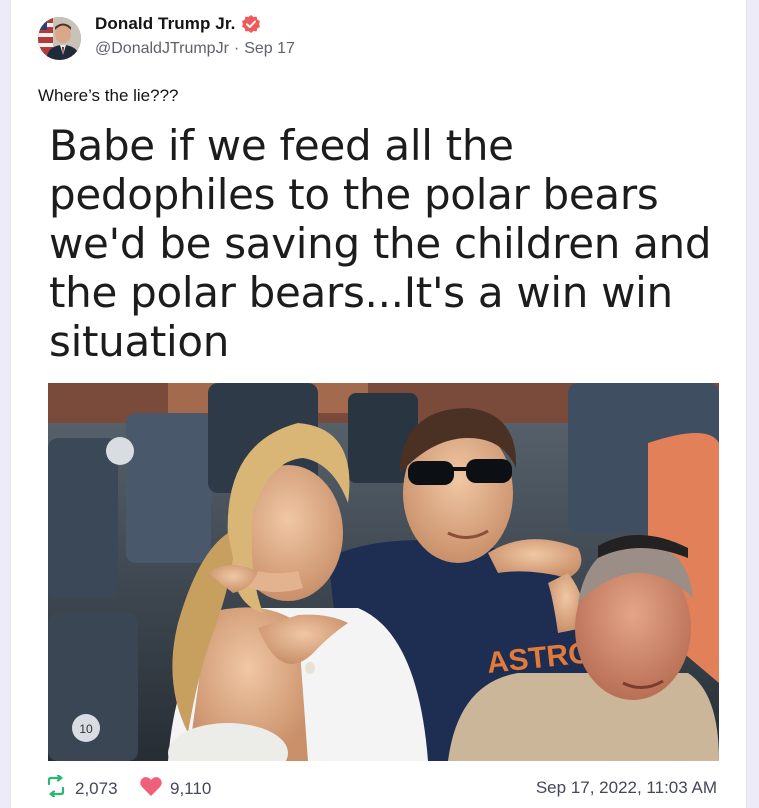  Describe the element at coordinates (59, 38) in the screenshot. I see `avatar` at that location.